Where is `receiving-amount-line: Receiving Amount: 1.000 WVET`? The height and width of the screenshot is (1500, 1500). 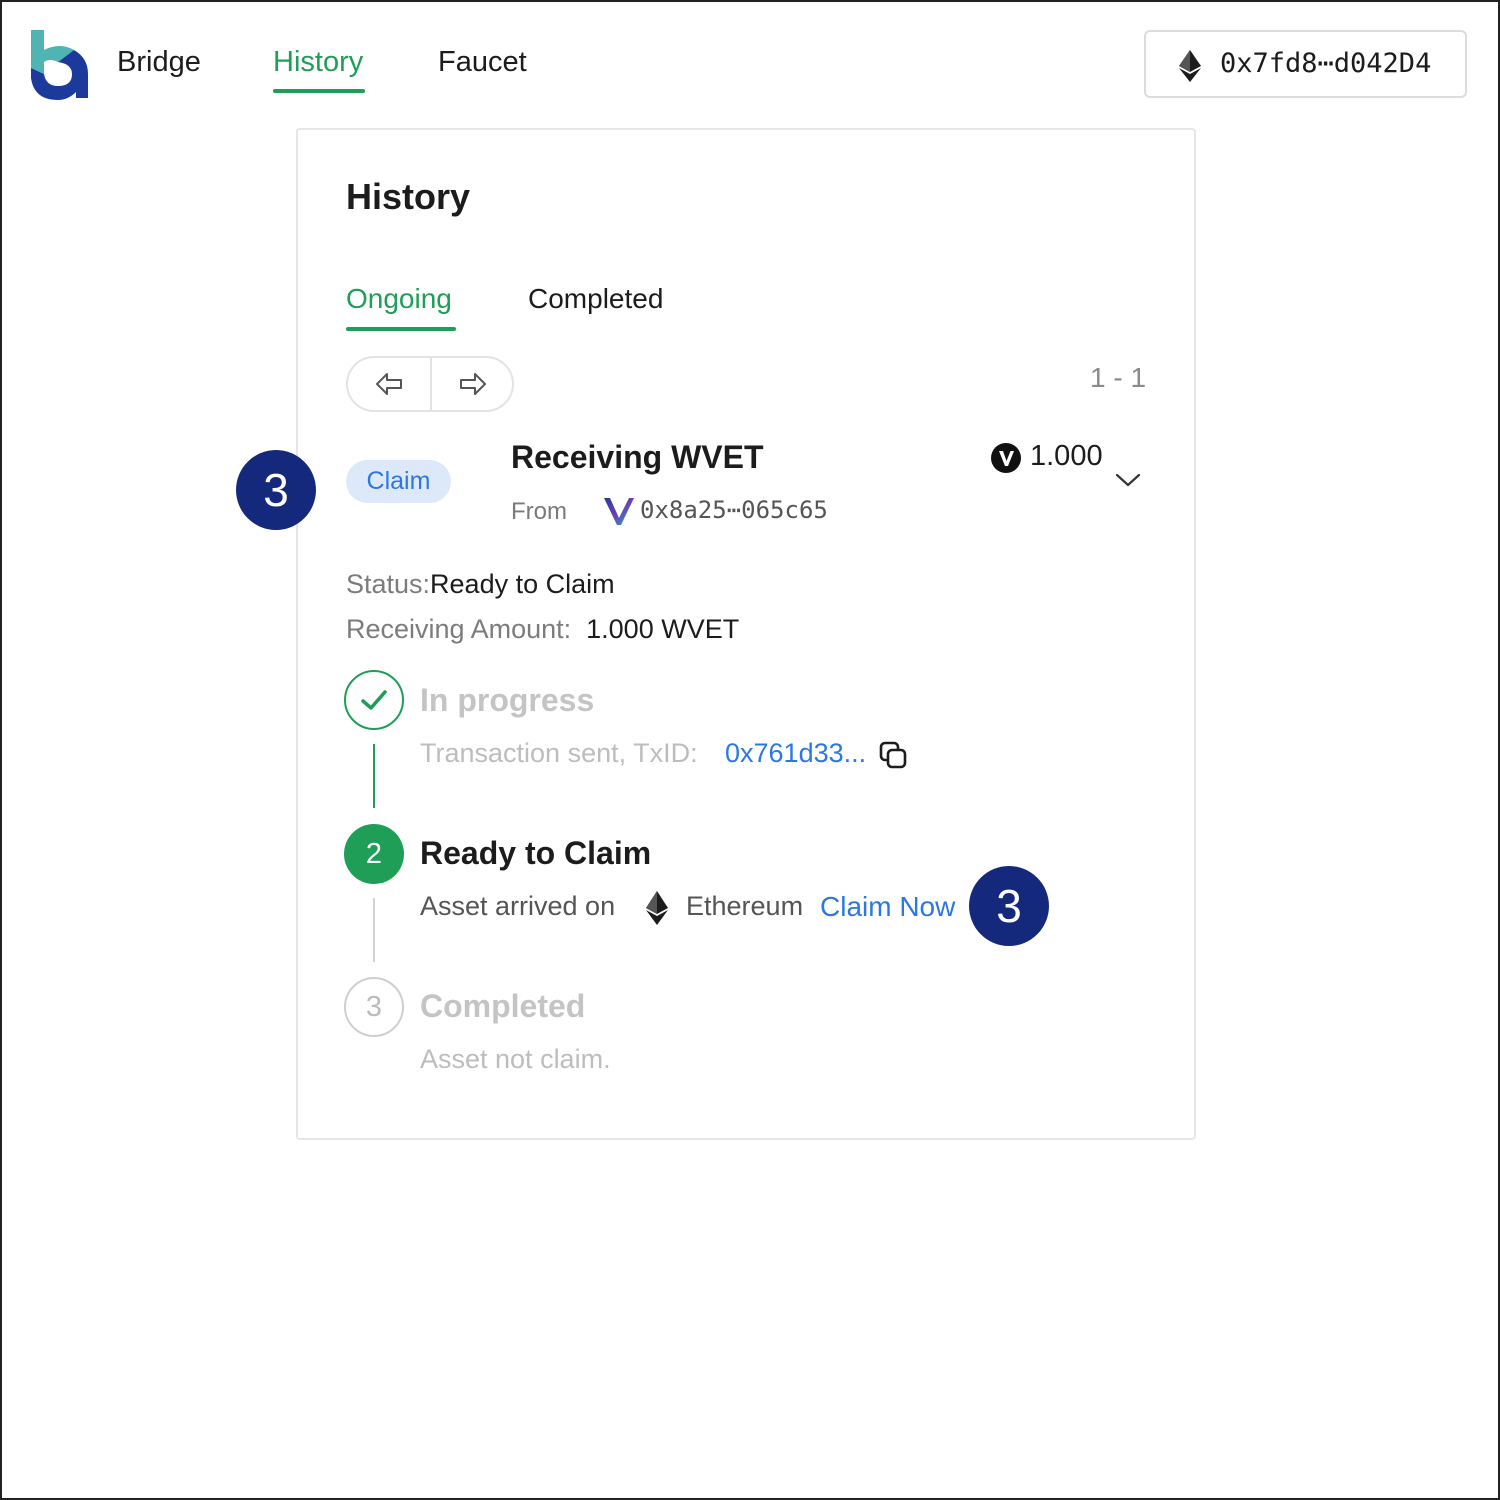
receiving-amount-line: Receiving Amount: 1.000 WVET is located at coordinates (542, 629).